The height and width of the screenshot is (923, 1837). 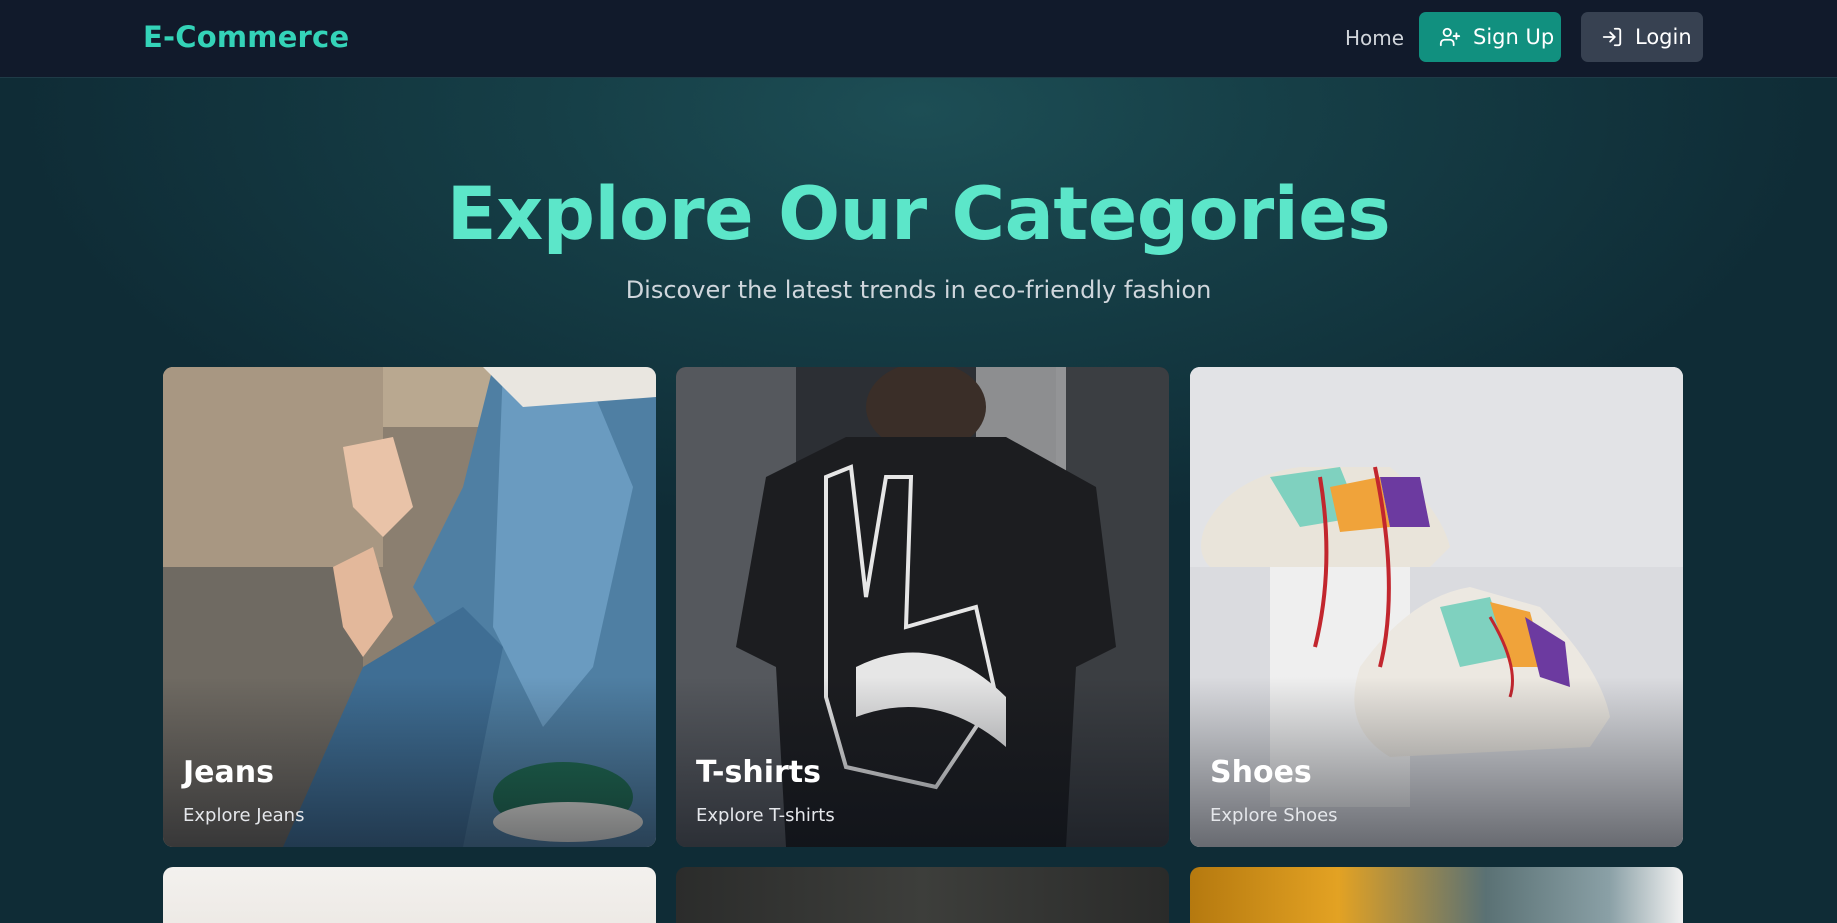 I want to click on category-title: T-shirts, so click(x=758, y=772).